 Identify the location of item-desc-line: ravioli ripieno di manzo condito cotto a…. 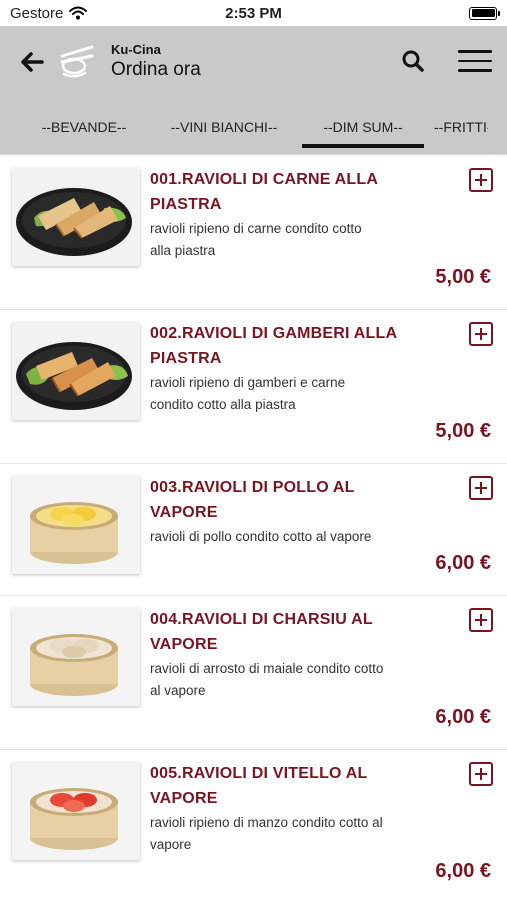
(266, 822).